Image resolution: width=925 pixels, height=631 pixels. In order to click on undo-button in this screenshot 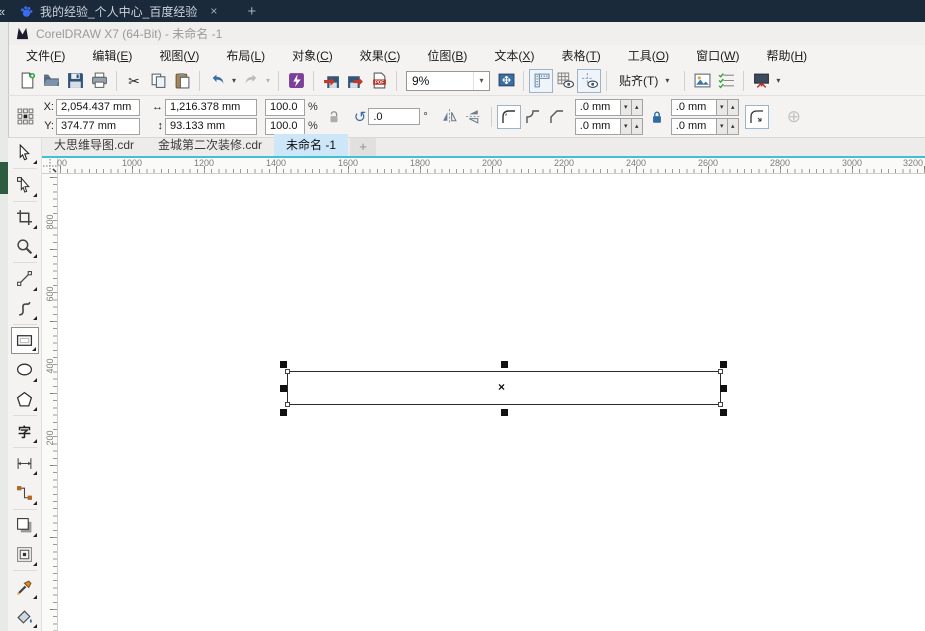, I will do `click(217, 81)`.